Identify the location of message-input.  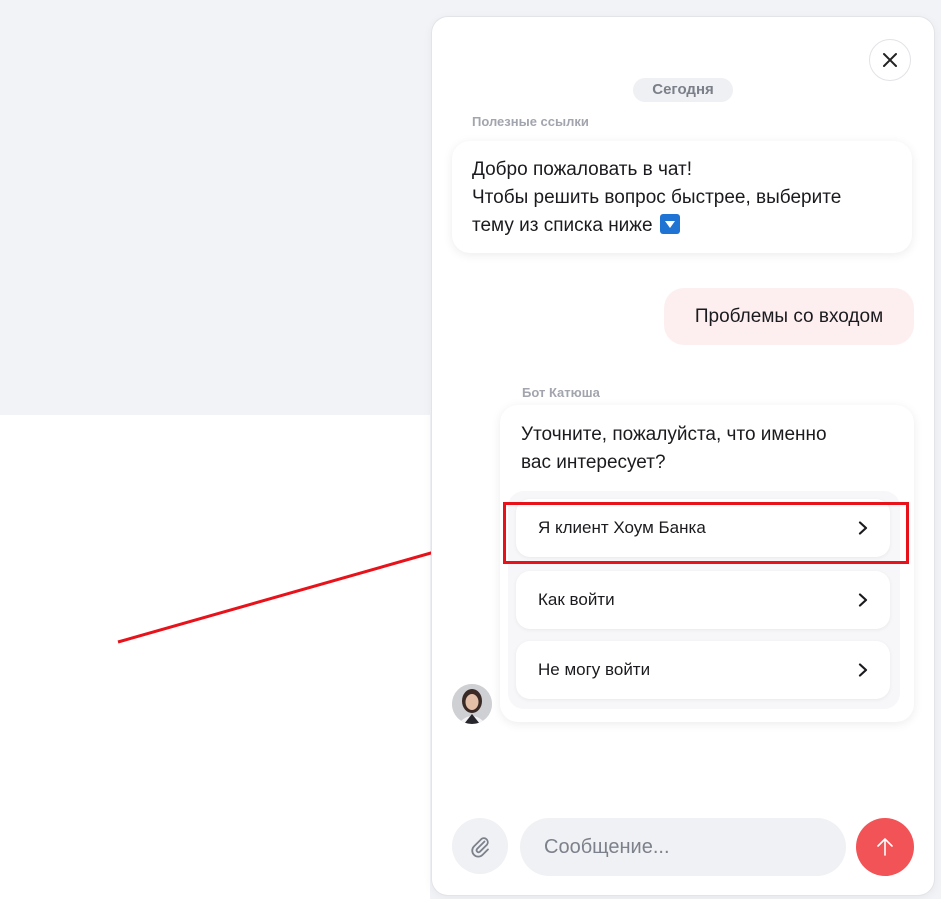
(683, 847).